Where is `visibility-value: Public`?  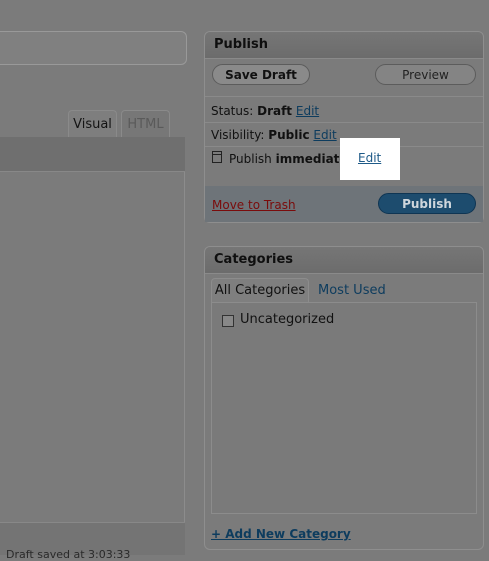 visibility-value: Public is located at coordinates (289, 135).